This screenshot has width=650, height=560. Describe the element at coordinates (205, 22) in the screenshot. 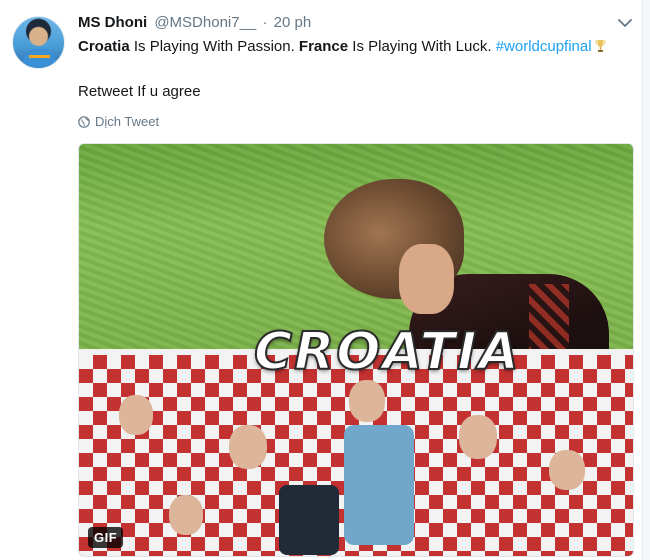

I see `author-handle: @MSDhoni7__` at that location.